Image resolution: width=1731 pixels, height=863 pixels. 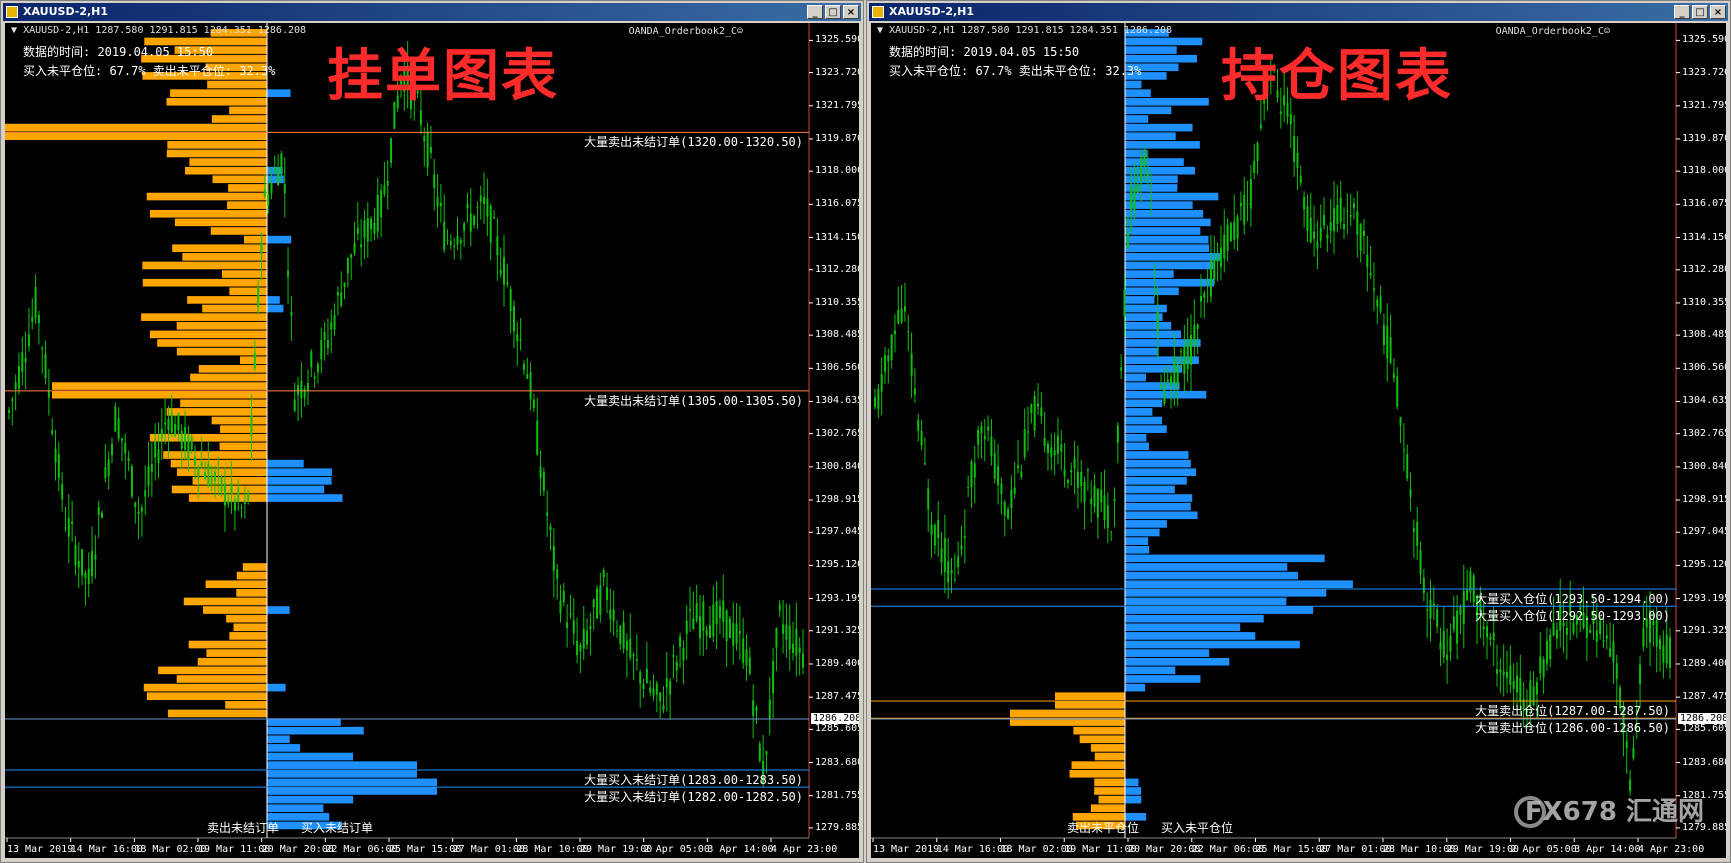 I want to click on indicator-name: OANDA_Orderbook2_C☺, so click(x=1552, y=31).